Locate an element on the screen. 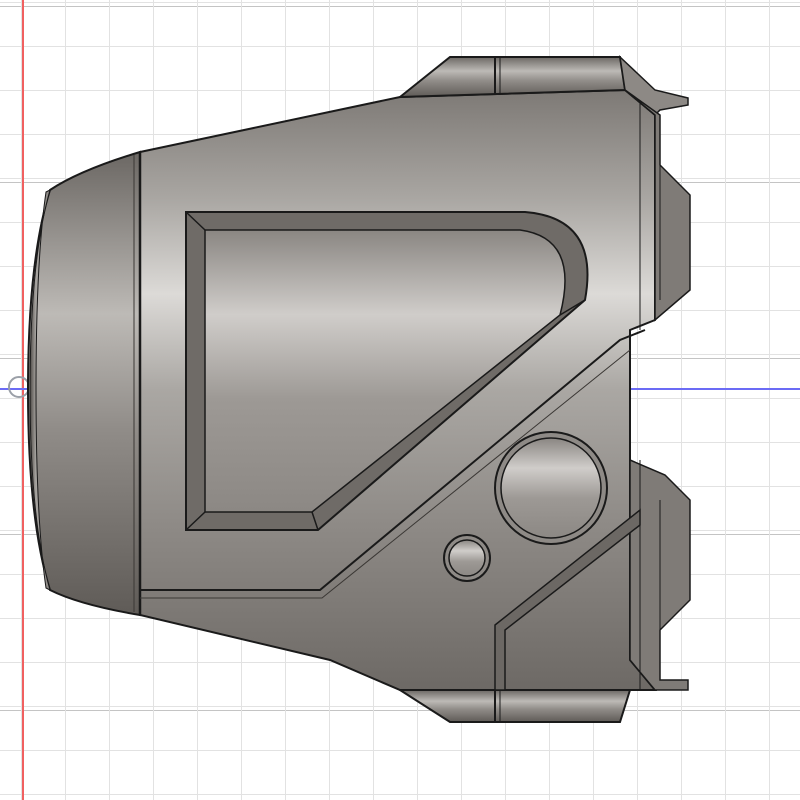 This screenshot has width=800, height=800. top-ridge is located at coordinates (512, 77).